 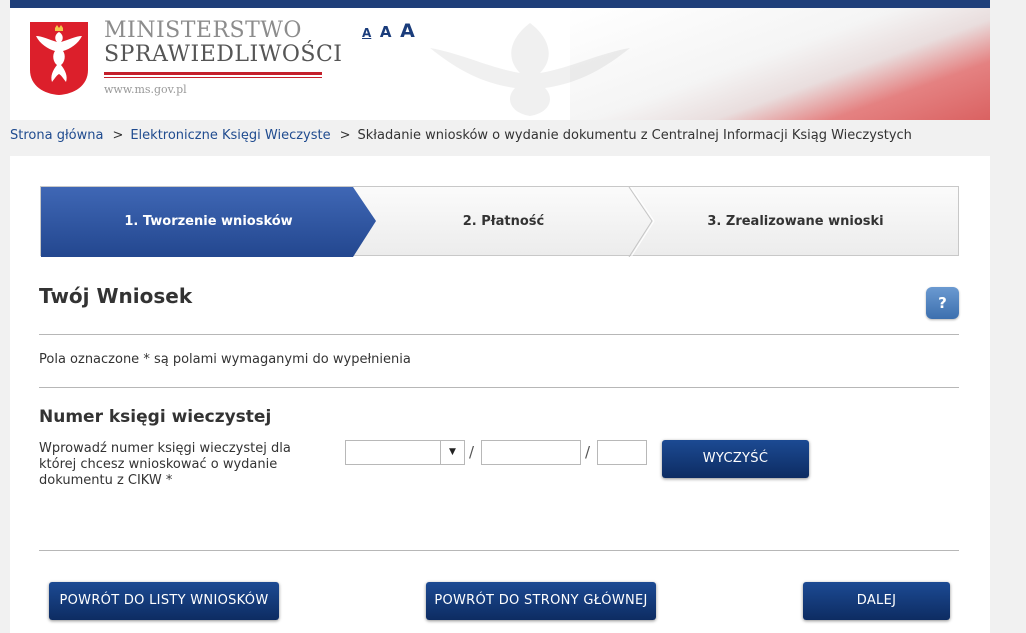 I want to click on font-size-switcher: A A A, so click(x=390, y=31).